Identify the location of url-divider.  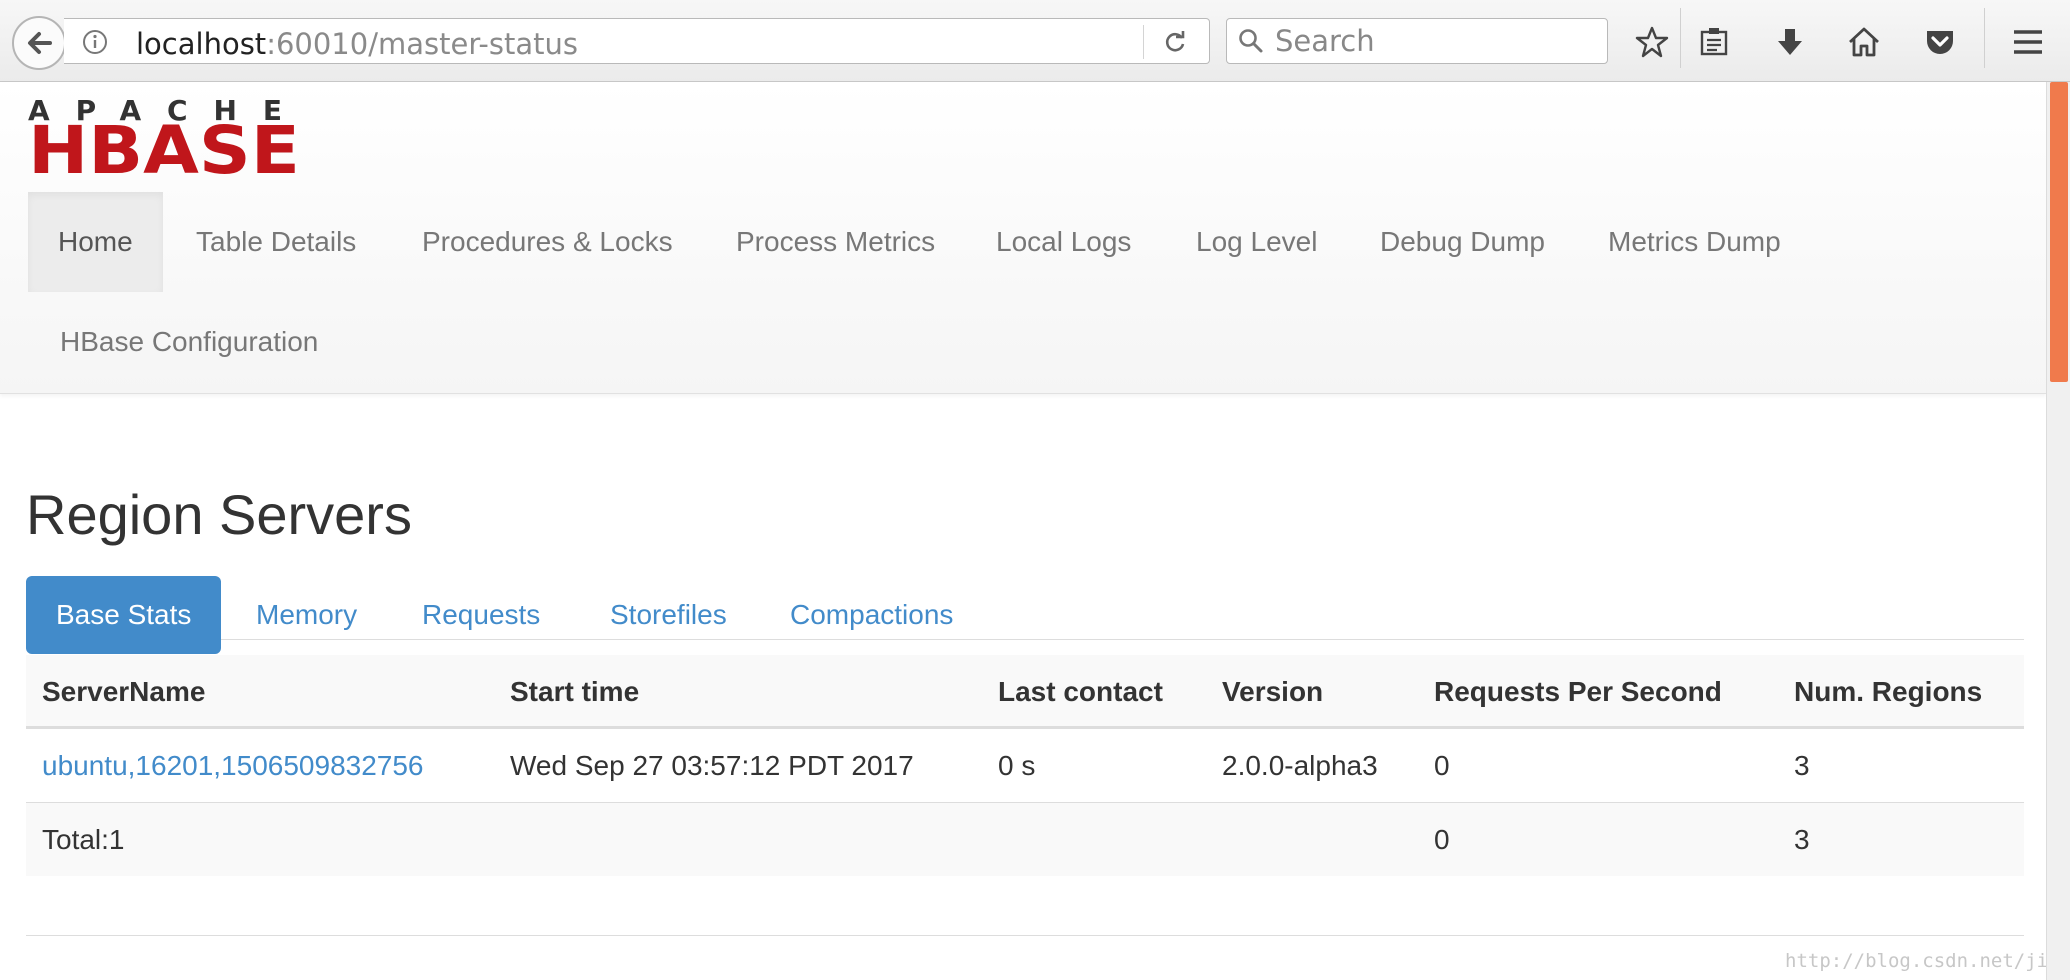
(1143, 42).